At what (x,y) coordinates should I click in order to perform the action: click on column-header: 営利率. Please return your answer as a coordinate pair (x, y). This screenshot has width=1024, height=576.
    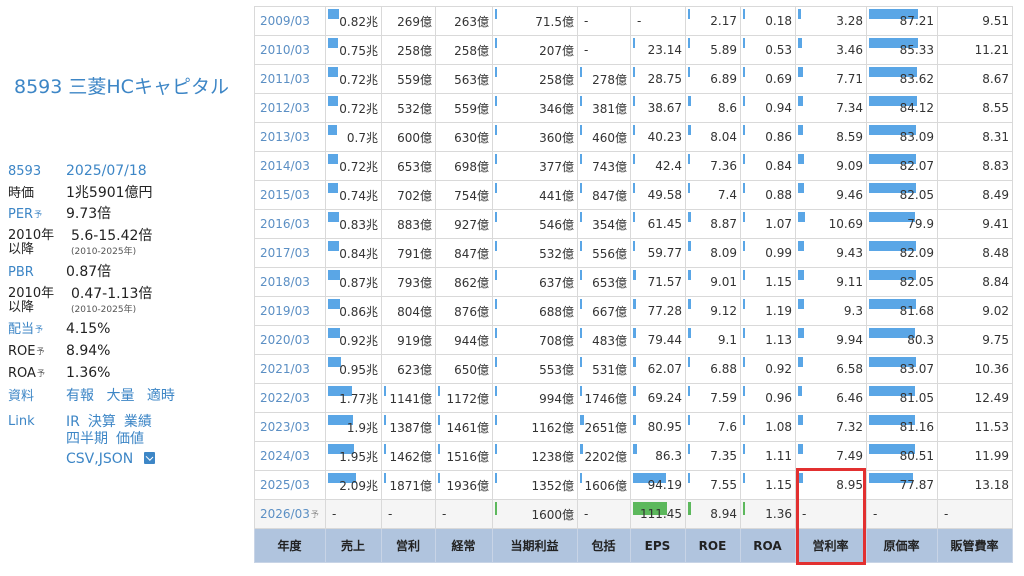
    Looking at the image, I should click on (831, 545).